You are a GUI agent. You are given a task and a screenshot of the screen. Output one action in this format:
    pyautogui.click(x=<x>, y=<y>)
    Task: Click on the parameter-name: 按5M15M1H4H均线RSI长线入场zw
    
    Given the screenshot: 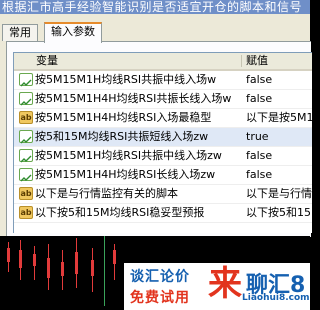 What is the action you would take?
    pyautogui.click(x=125, y=174)
    